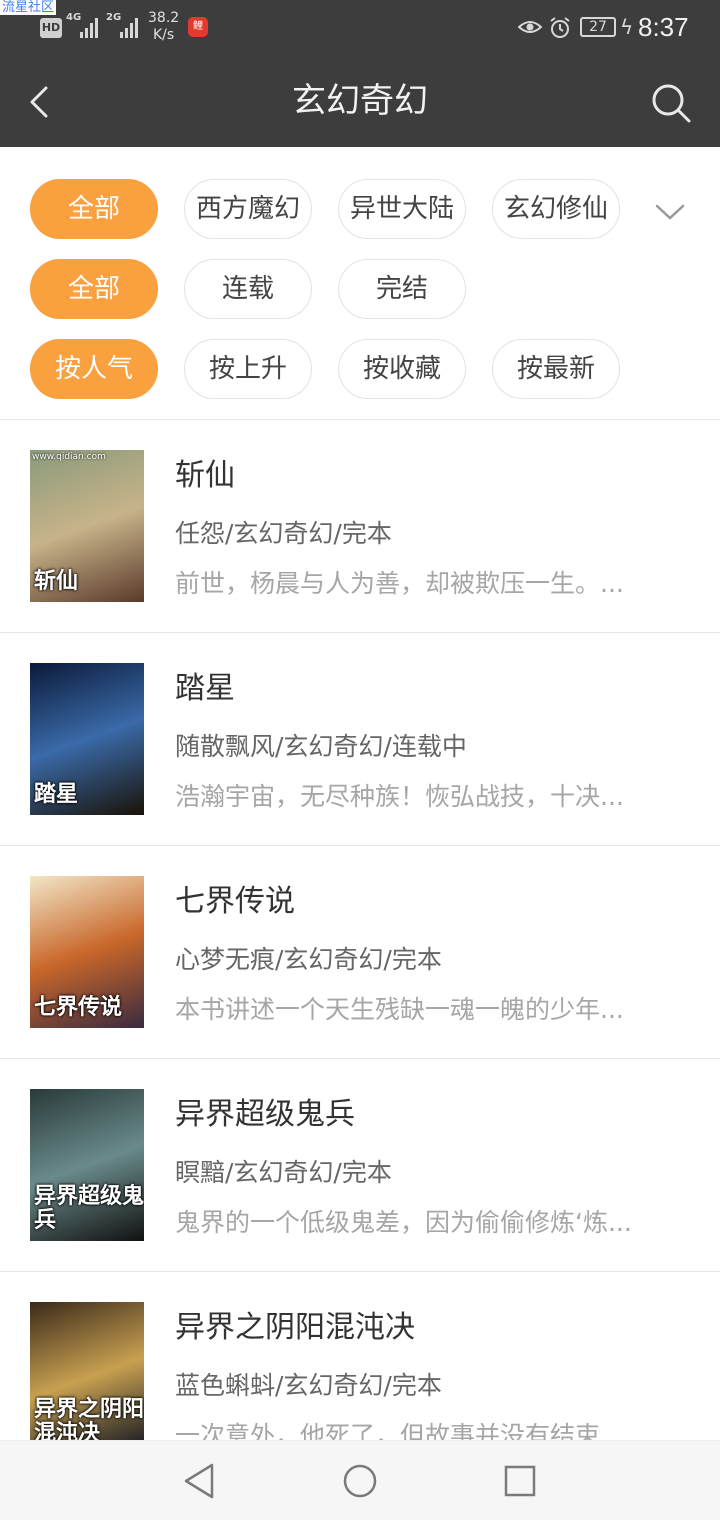 The height and width of the screenshot is (1520, 720). I want to click on signal-icon: 4G, so click(82, 25).